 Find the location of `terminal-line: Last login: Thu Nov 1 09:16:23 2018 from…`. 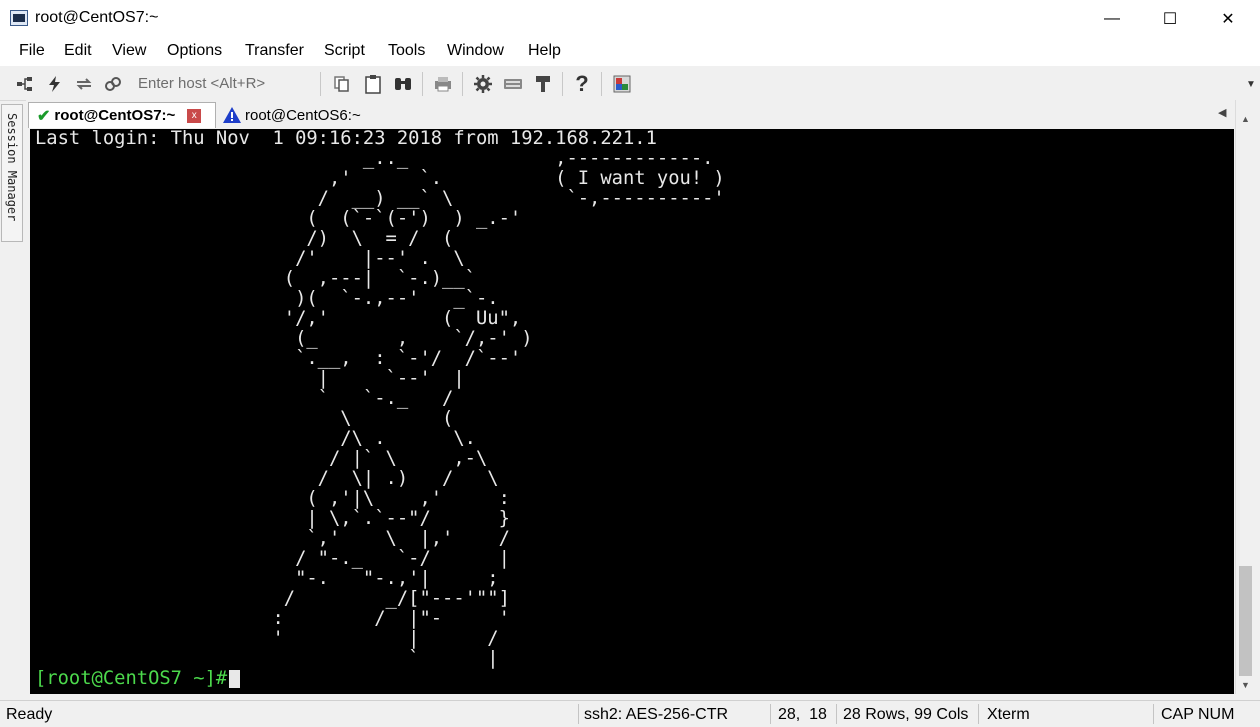

terminal-line: Last login: Thu Nov 1 09:16:23 2018 from… is located at coordinates (346, 139).